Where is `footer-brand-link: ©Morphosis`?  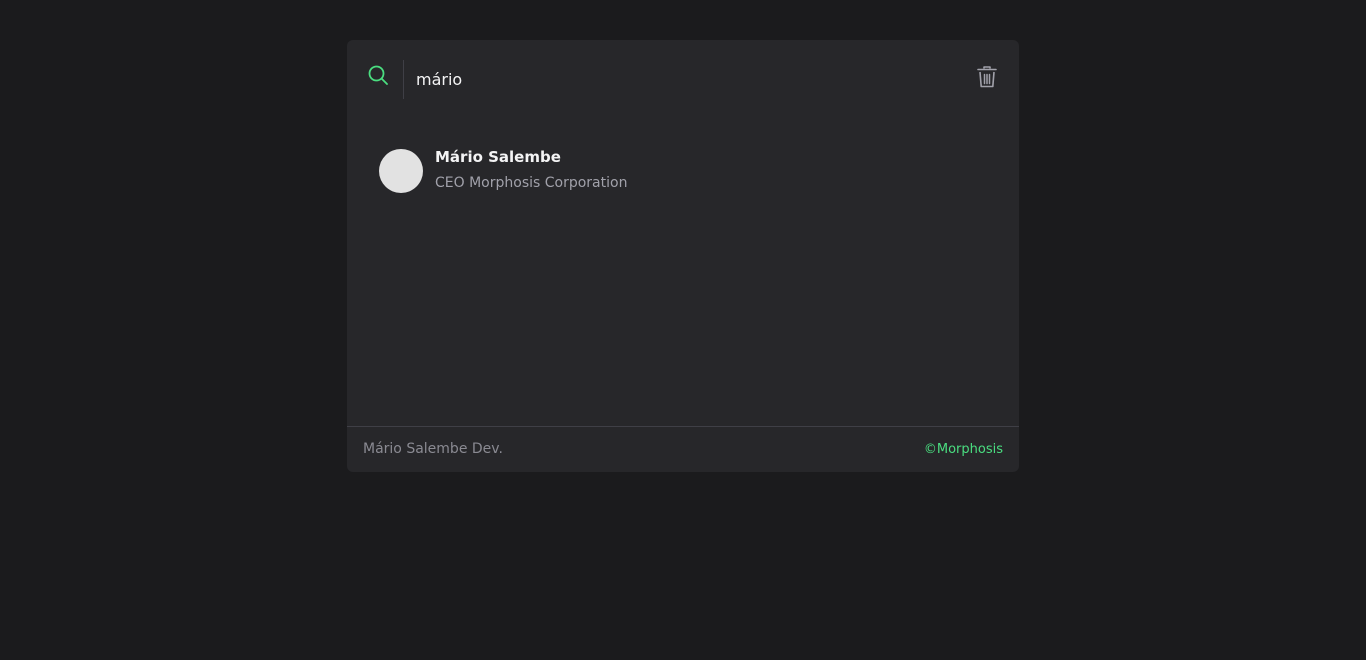 footer-brand-link: ©Morphosis is located at coordinates (963, 449).